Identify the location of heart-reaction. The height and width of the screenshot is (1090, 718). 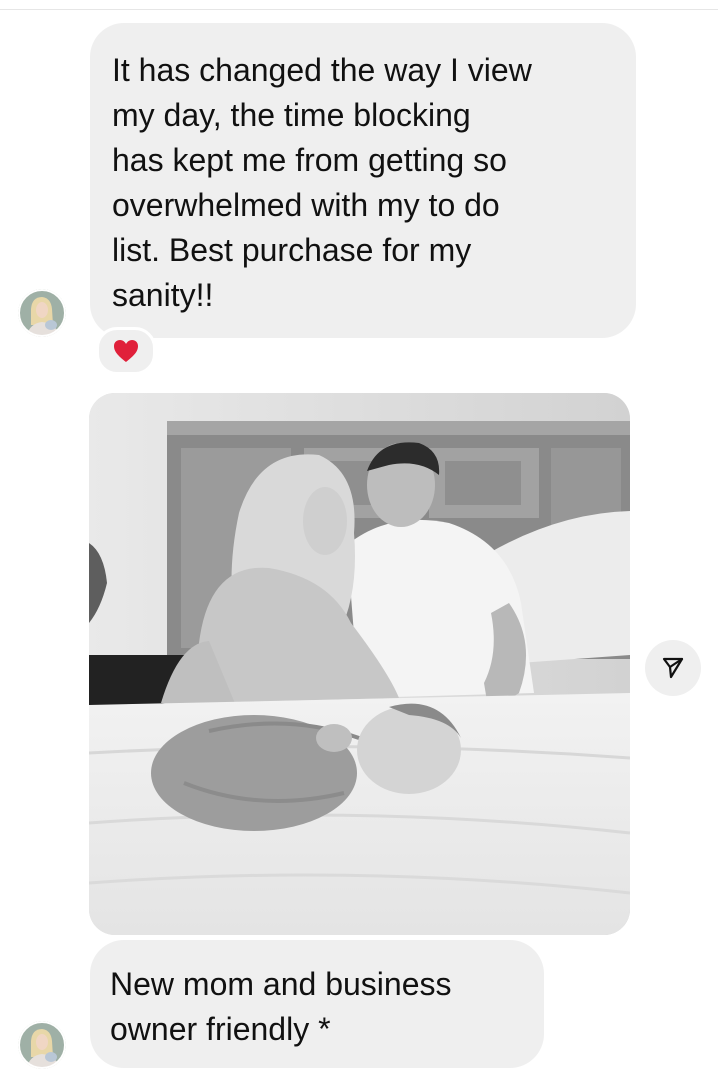
(126, 351).